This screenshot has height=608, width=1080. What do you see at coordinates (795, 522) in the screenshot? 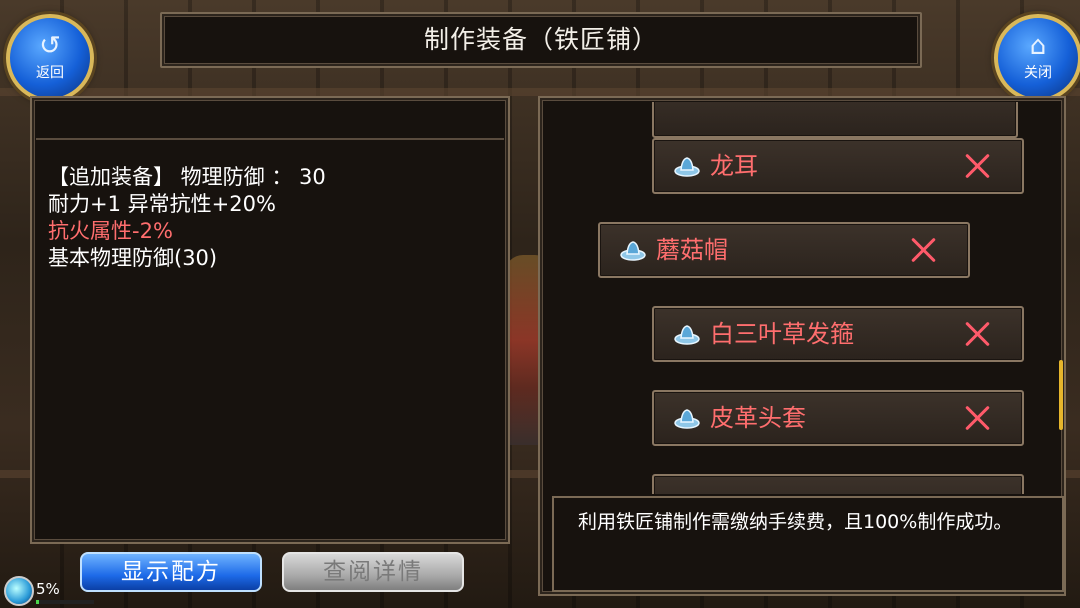
I see `description-text: 利用铁匠铺制作需缴纳手续费，且100%制作成功。` at bounding box center [795, 522].